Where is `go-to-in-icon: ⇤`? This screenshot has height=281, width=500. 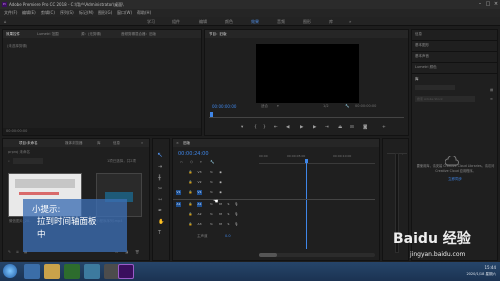
go-to-in-icon: ⇤ is located at coordinates (276, 127).